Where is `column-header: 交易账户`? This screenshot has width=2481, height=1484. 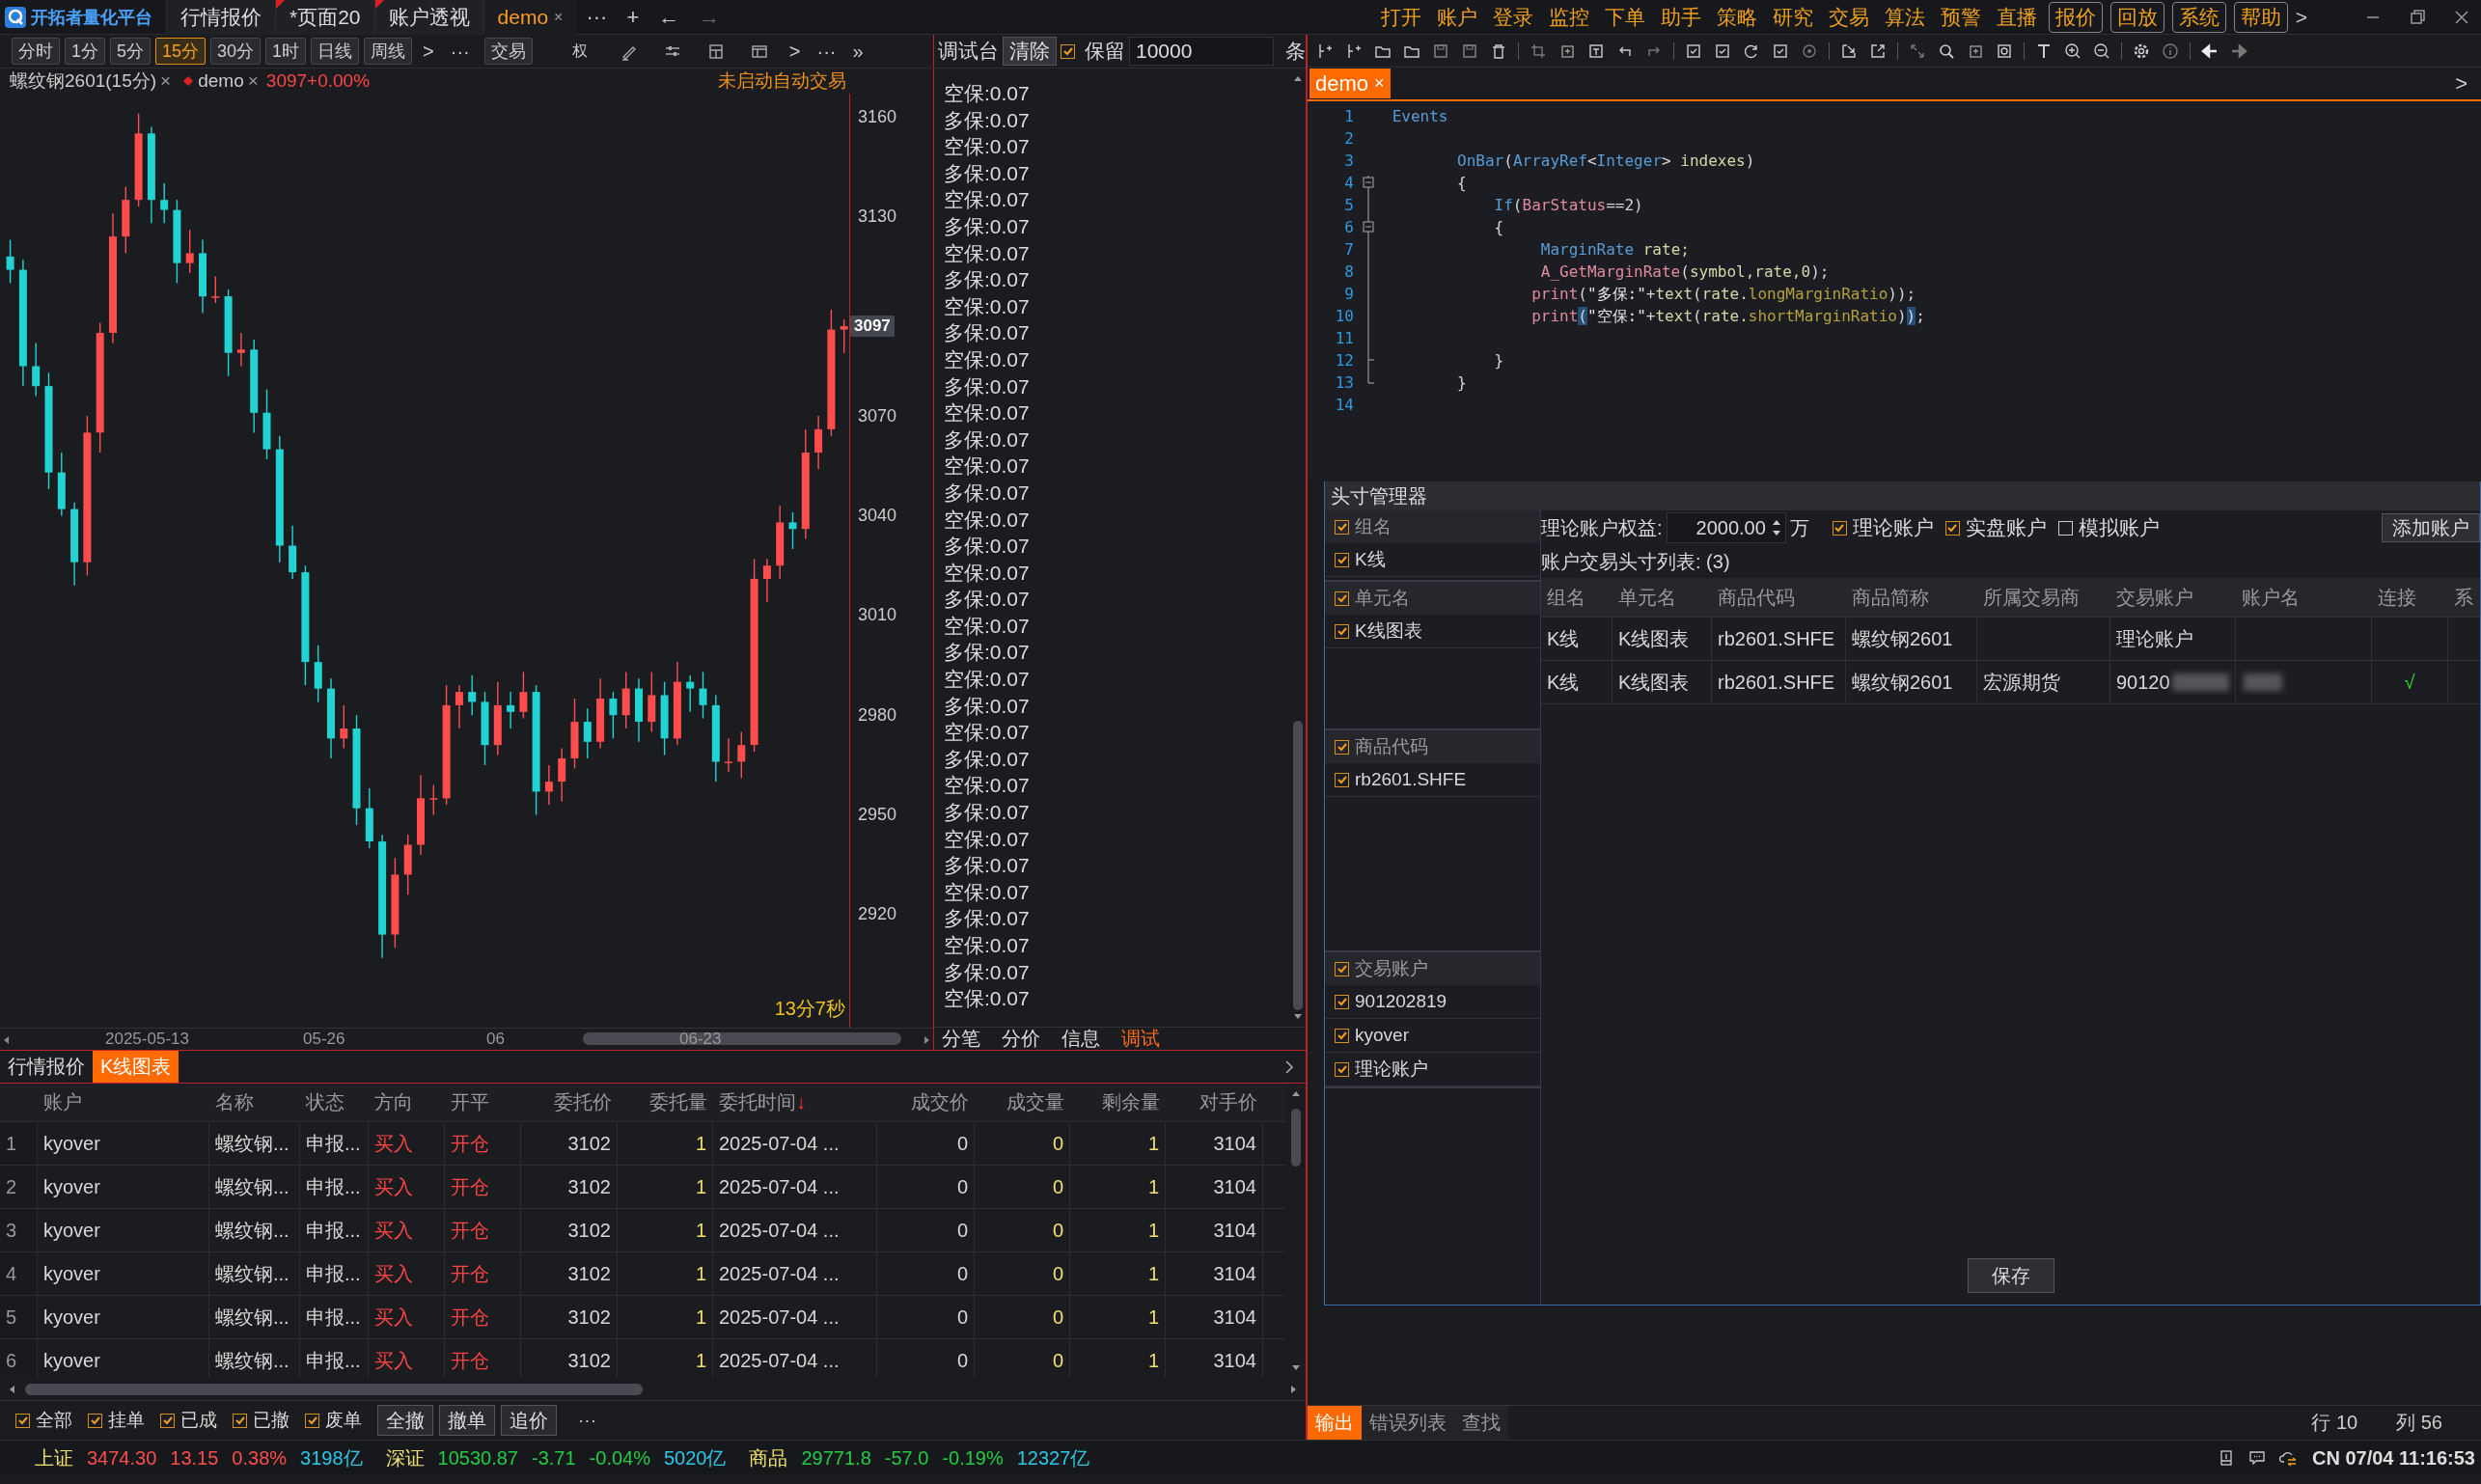 column-header: 交易账户 is located at coordinates (2173, 597).